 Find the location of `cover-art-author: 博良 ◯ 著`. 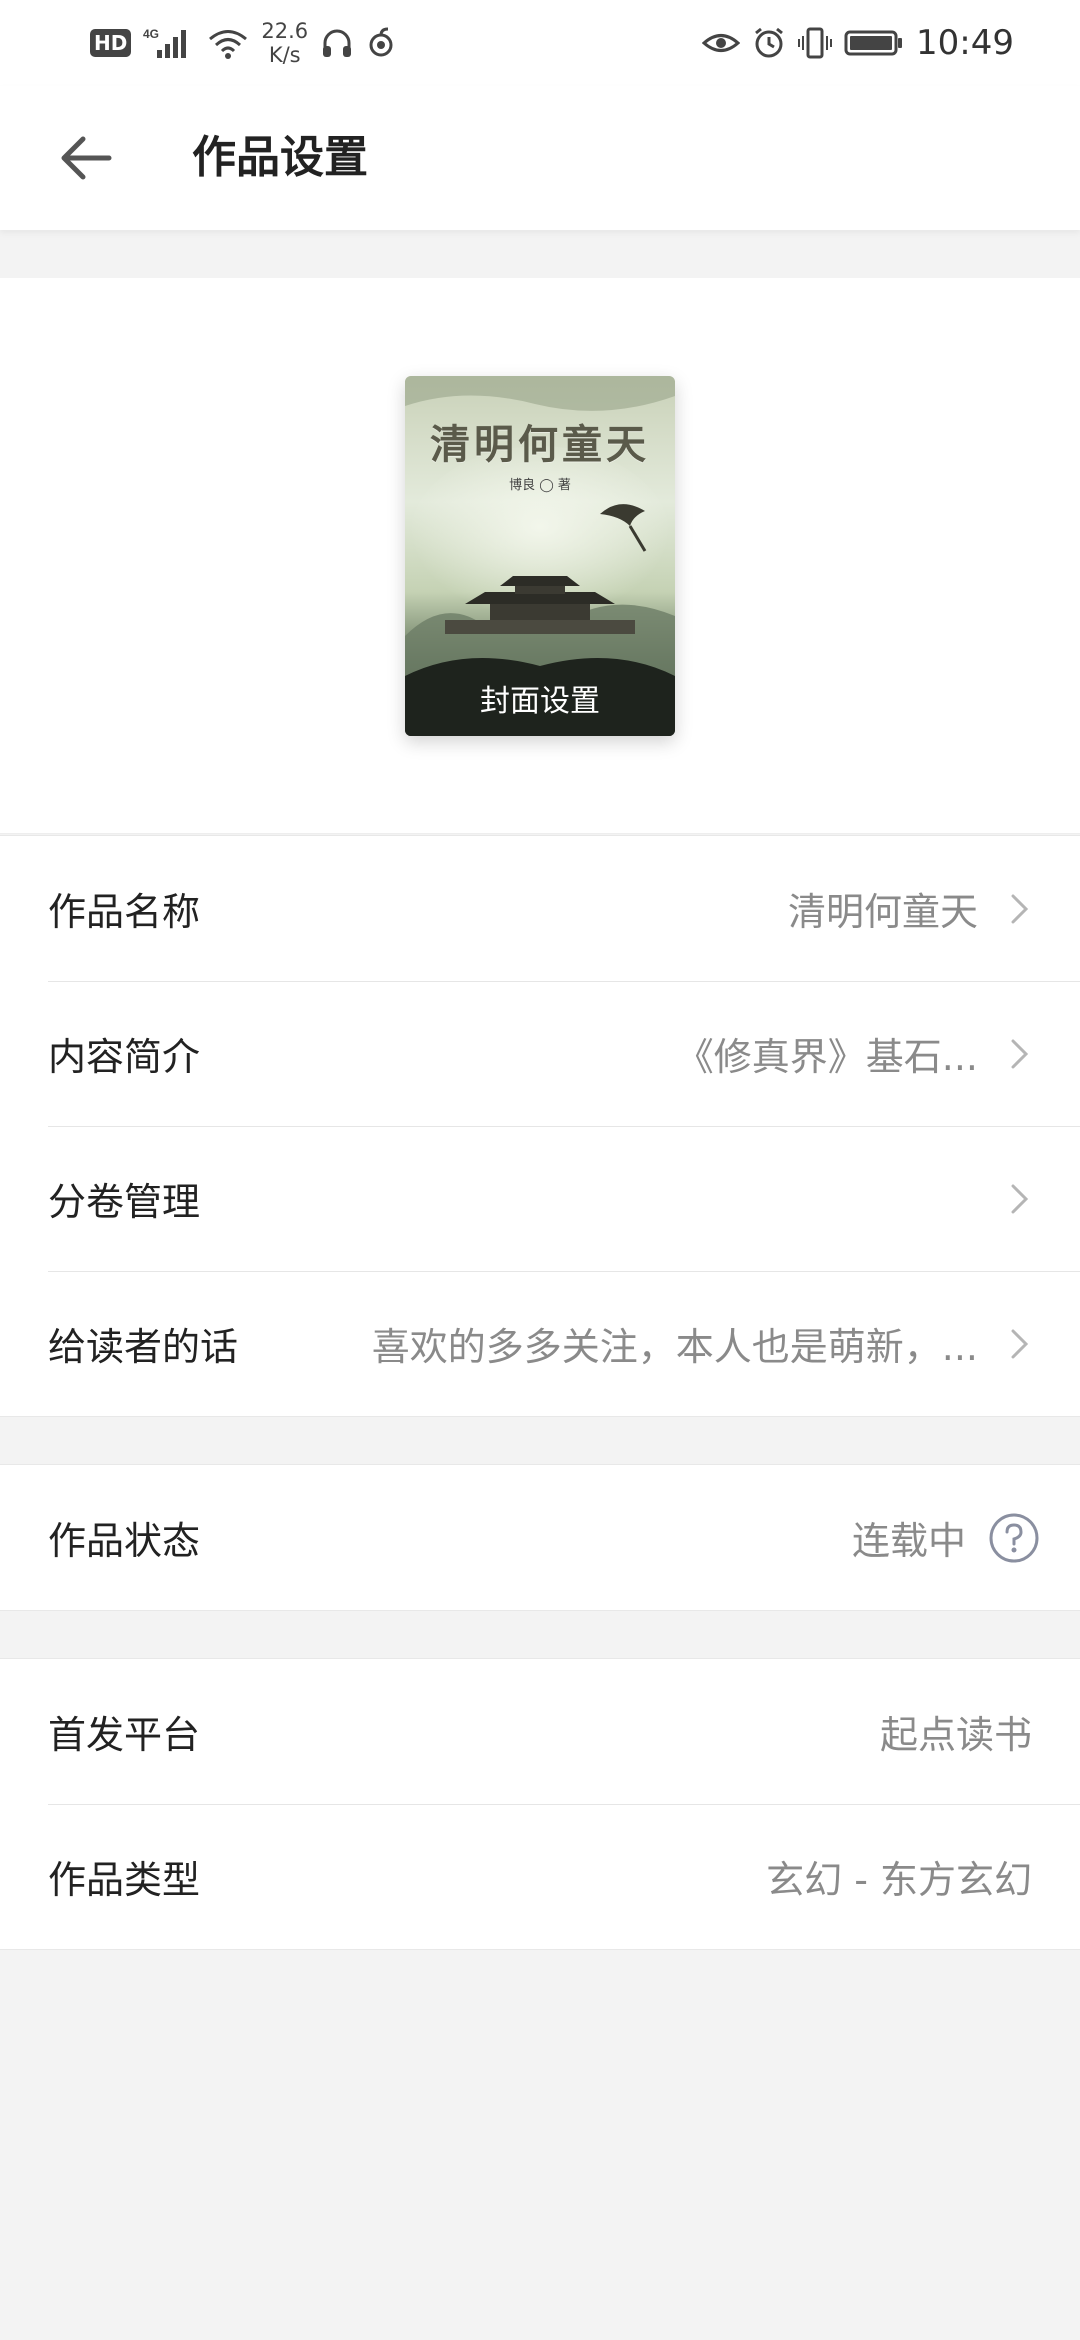

cover-art-author: 博良 ◯ 著 is located at coordinates (540, 485).